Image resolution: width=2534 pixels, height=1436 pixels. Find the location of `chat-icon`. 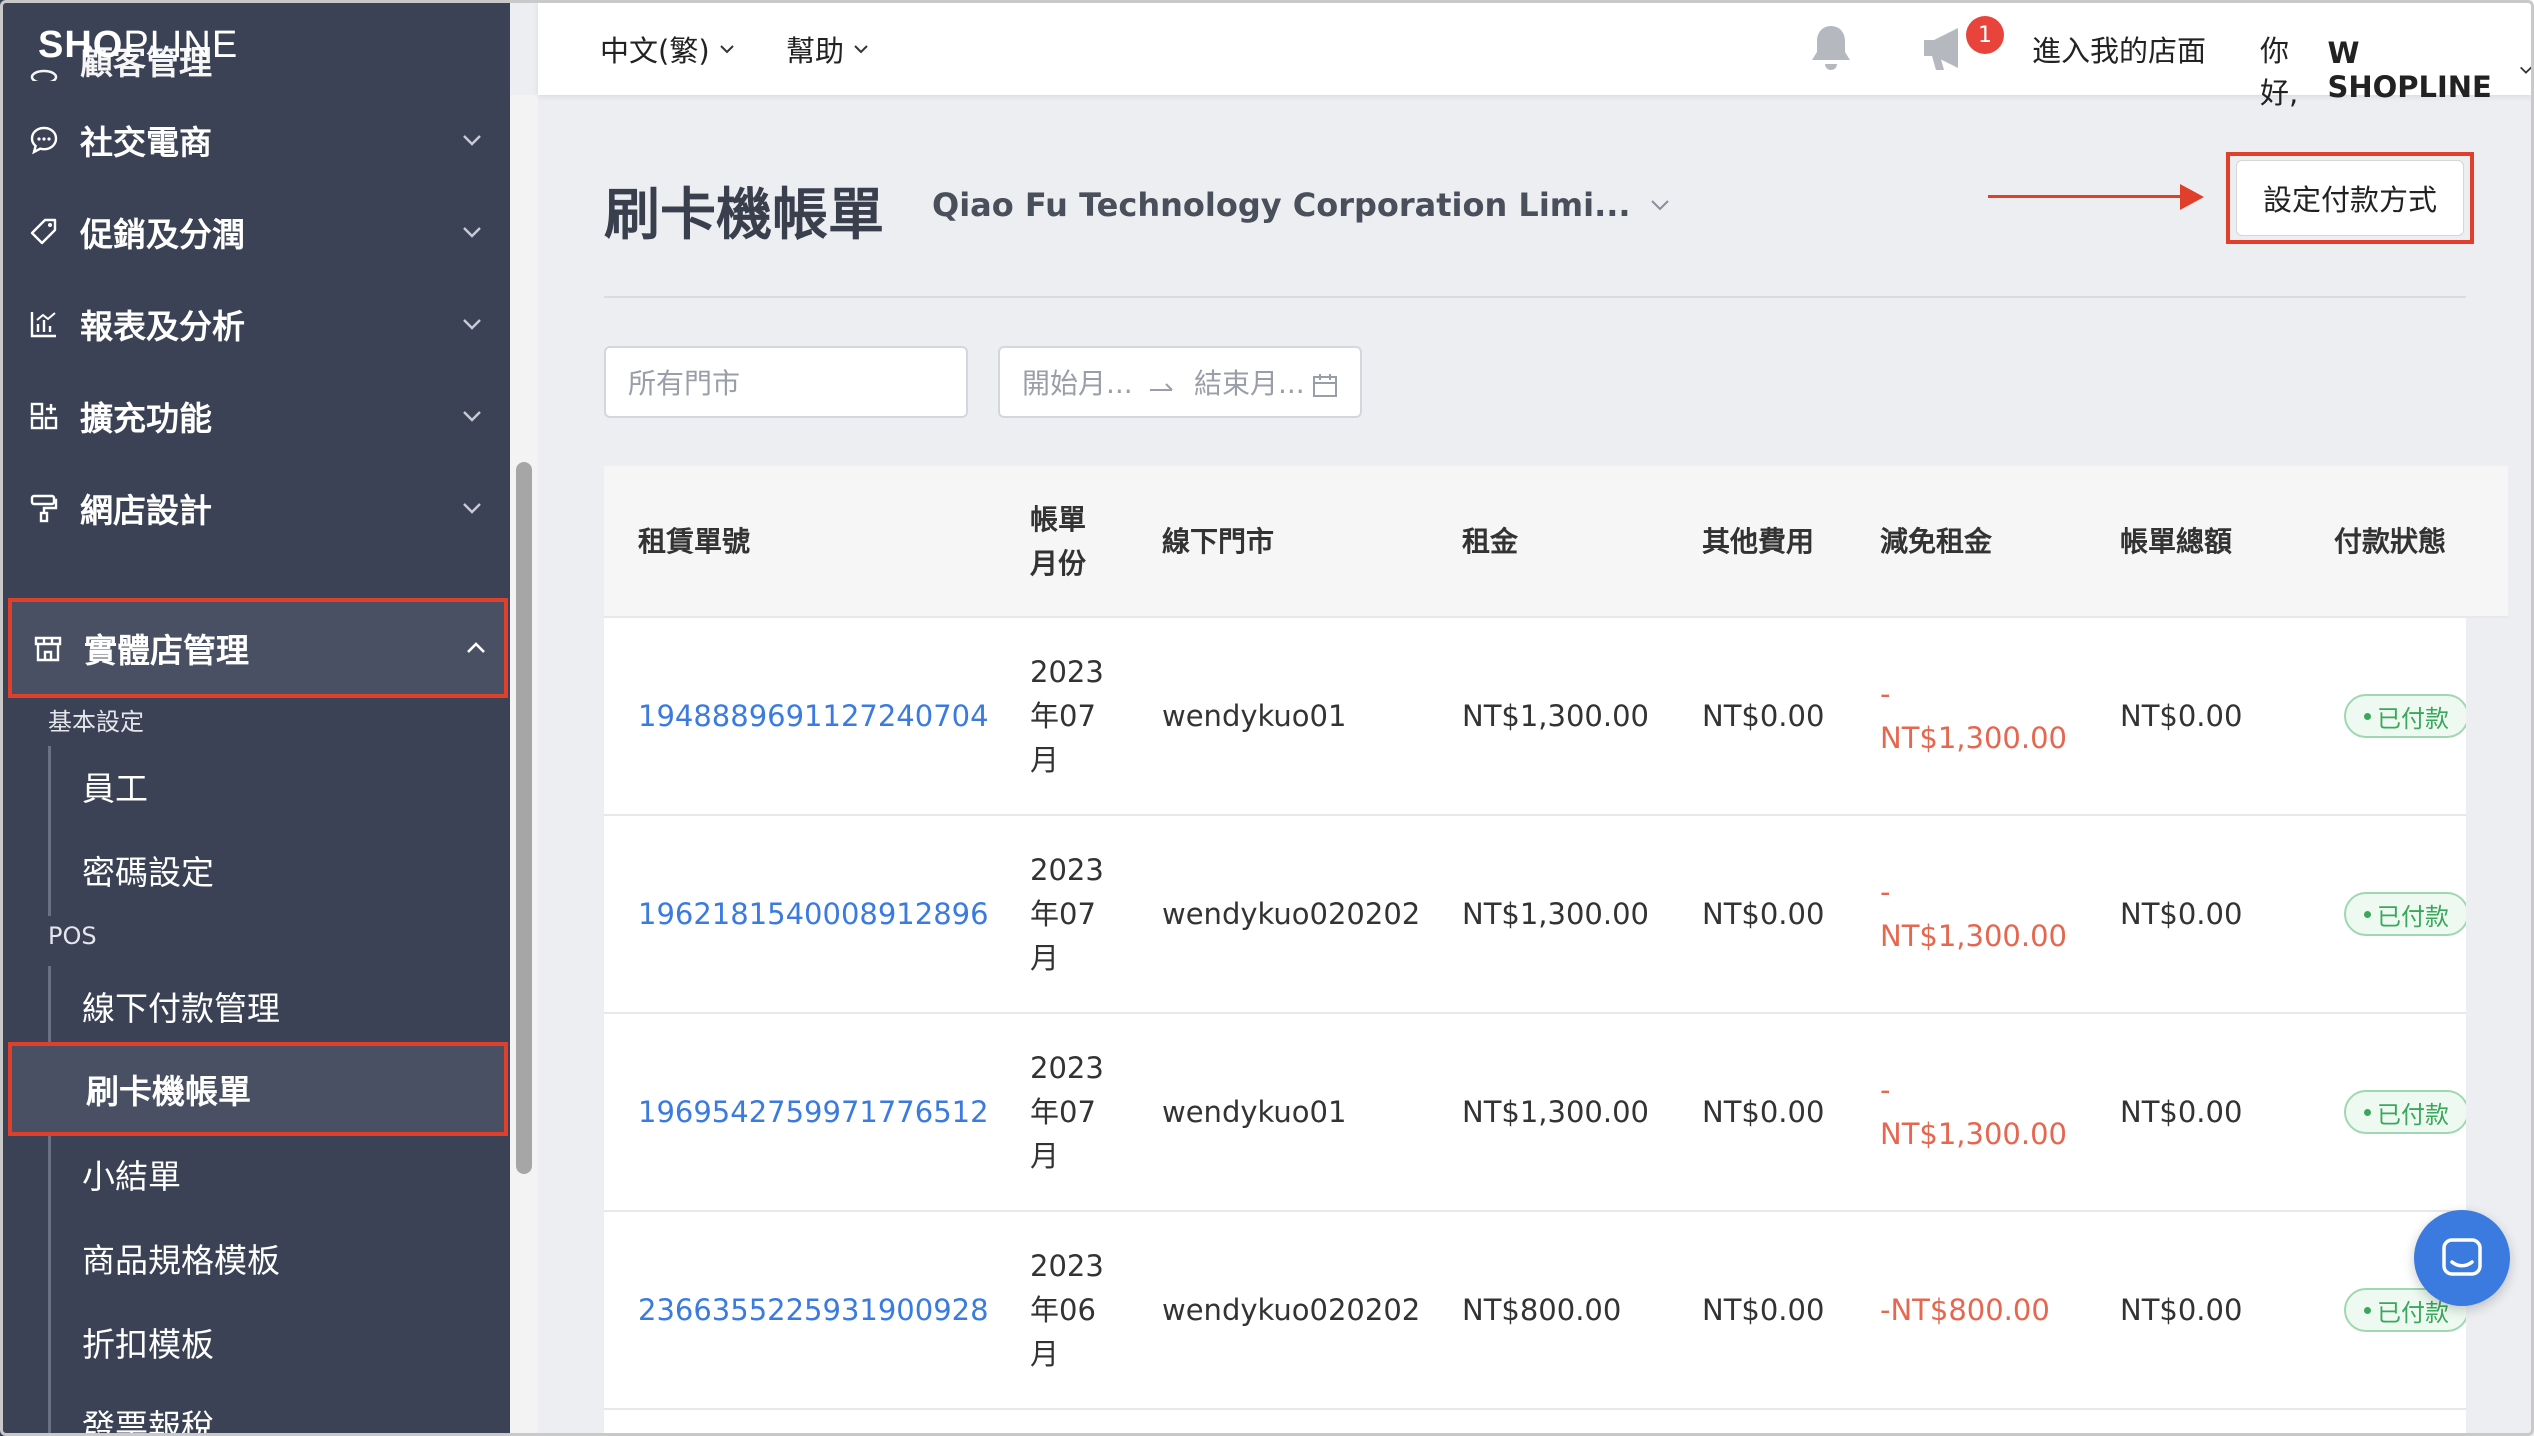

chat-icon is located at coordinates (2462, 1257).